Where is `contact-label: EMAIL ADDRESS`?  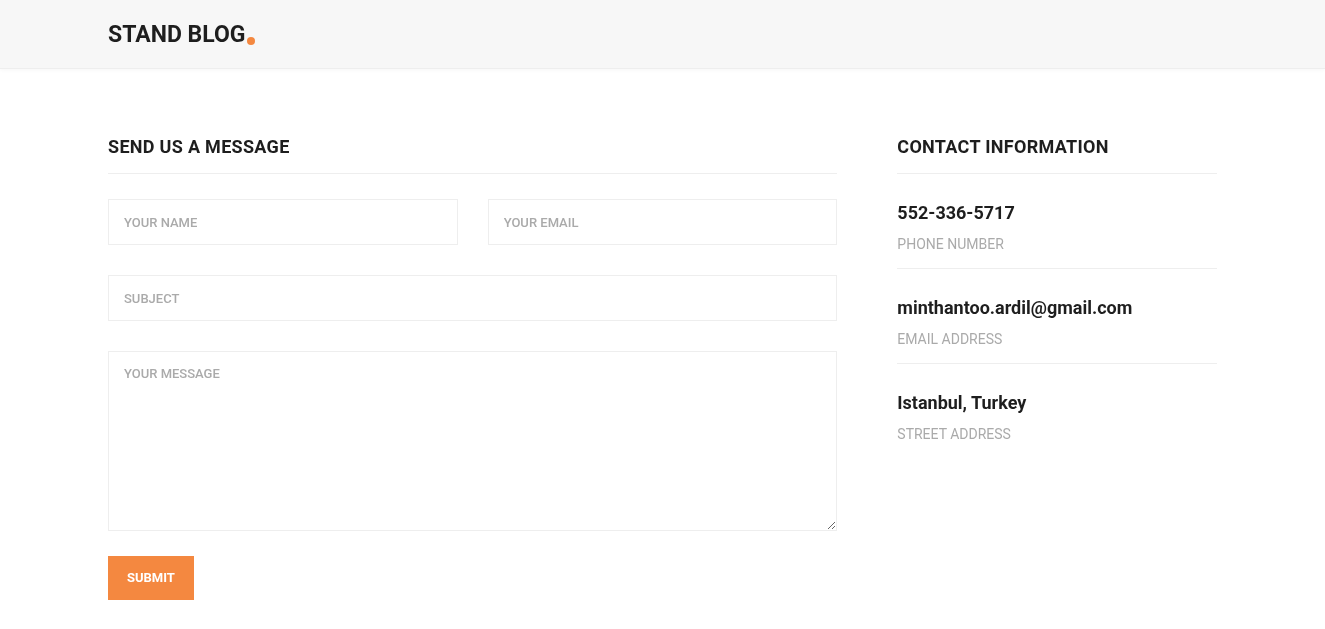
contact-label: EMAIL ADDRESS is located at coordinates (950, 339).